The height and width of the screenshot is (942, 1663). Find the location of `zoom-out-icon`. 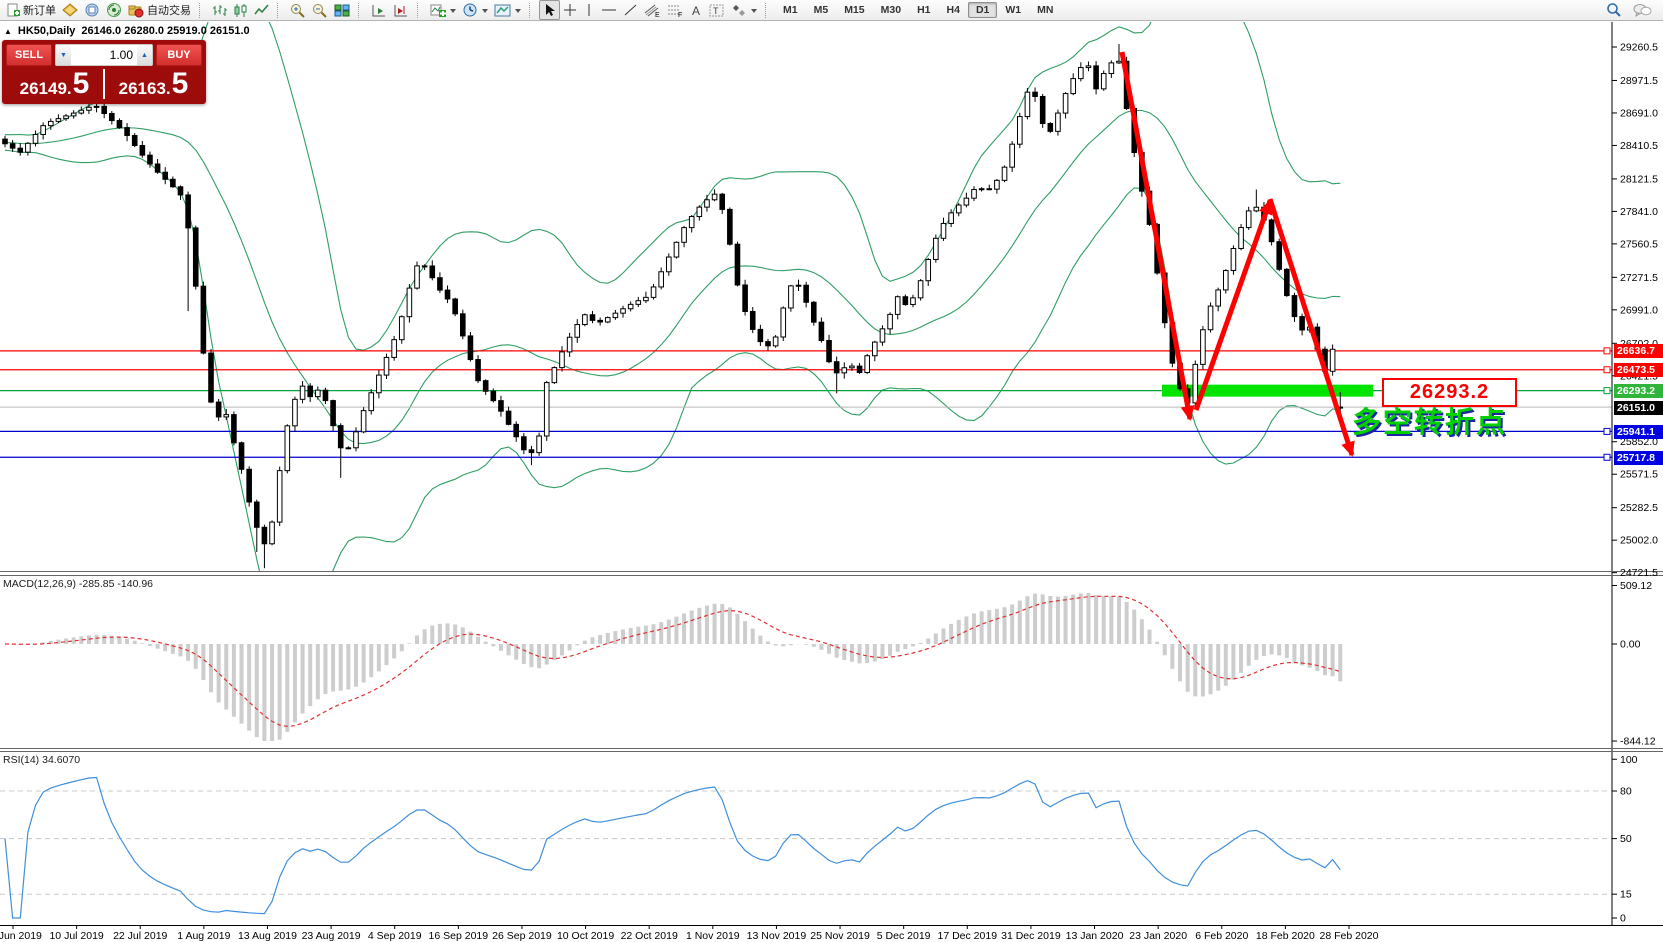

zoom-out-icon is located at coordinates (320, 10).